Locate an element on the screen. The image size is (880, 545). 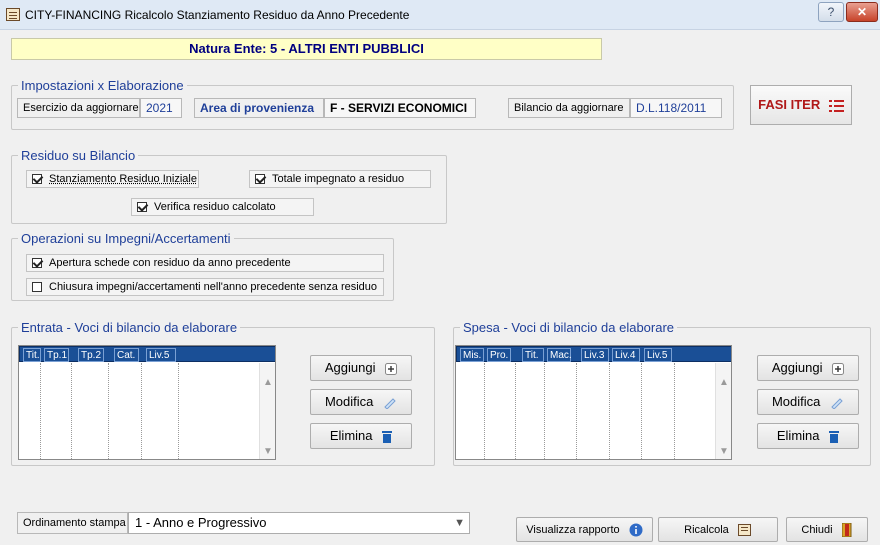
fasi-iter-button: FASI ITER is located at coordinates (801, 105).